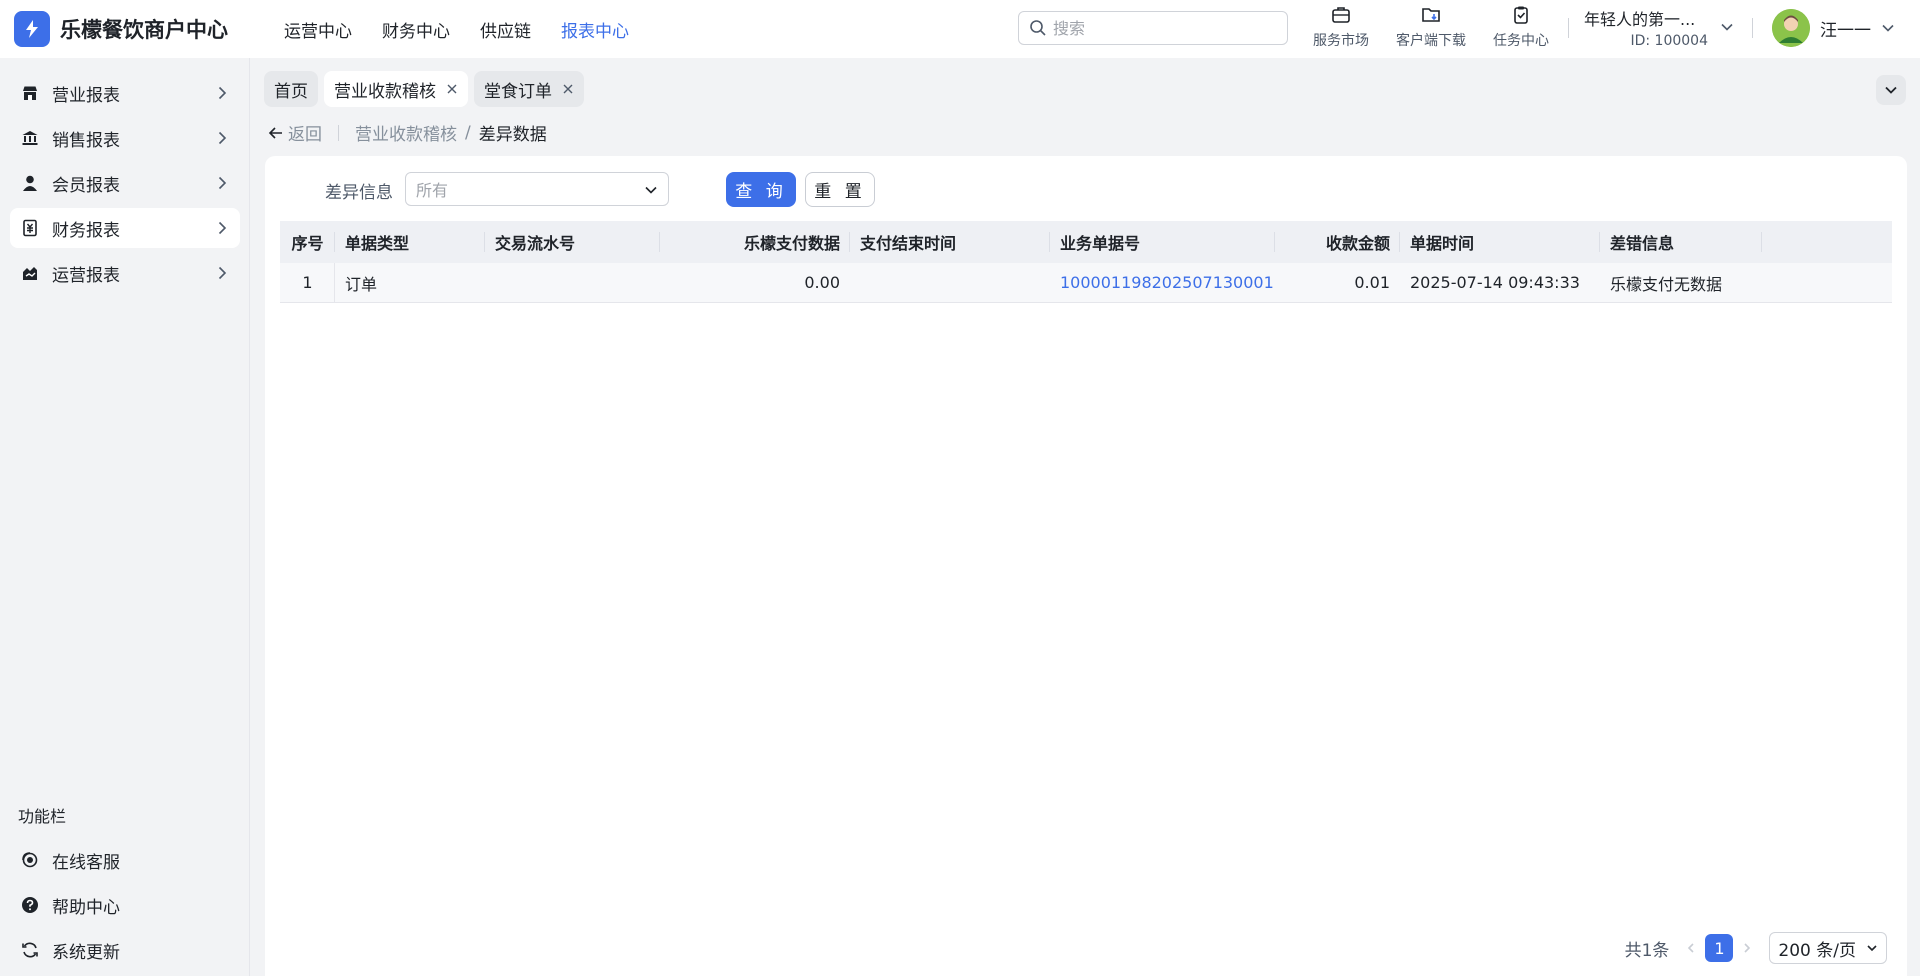 This screenshot has width=1920, height=976. What do you see at coordinates (1162, 242) in the screenshot?
I see `column-header: 业务单据号` at bounding box center [1162, 242].